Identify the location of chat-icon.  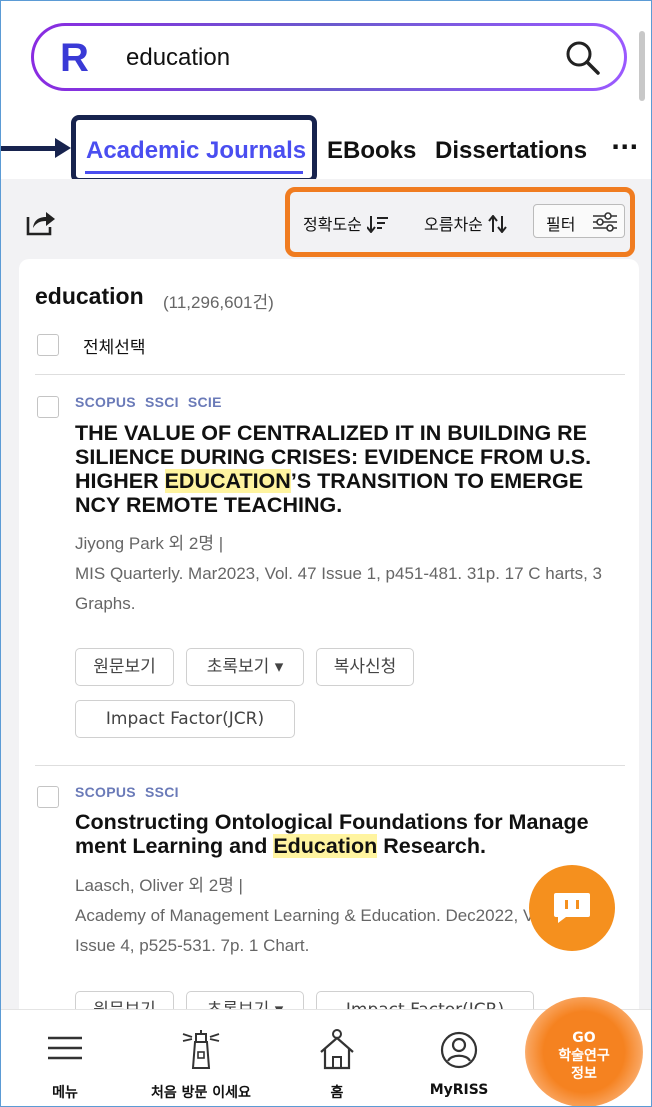
(572, 908).